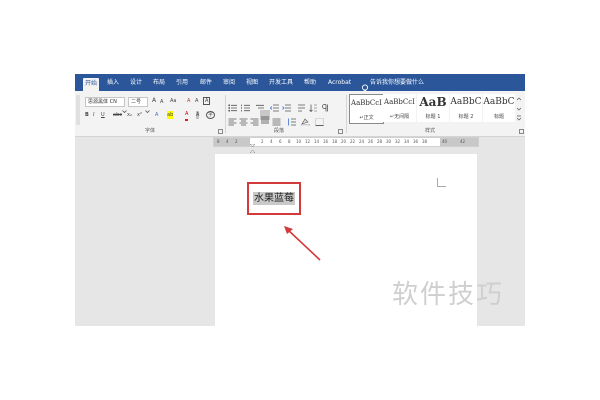 The height and width of the screenshot is (400, 600). What do you see at coordinates (136, 83) in the screenshot?
I see `tab-design: 设计` at bounding box center [136, 83].